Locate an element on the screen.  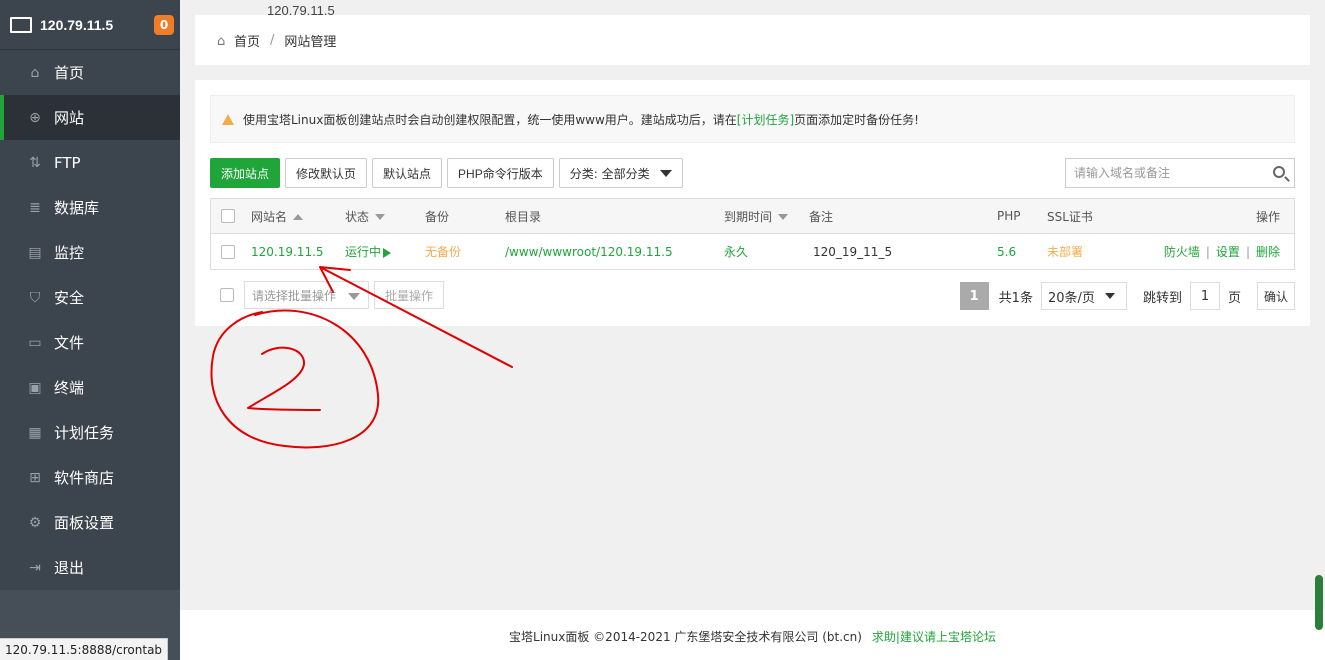
sidebar-item-label: 监控 is located at coordinates (69, 253).